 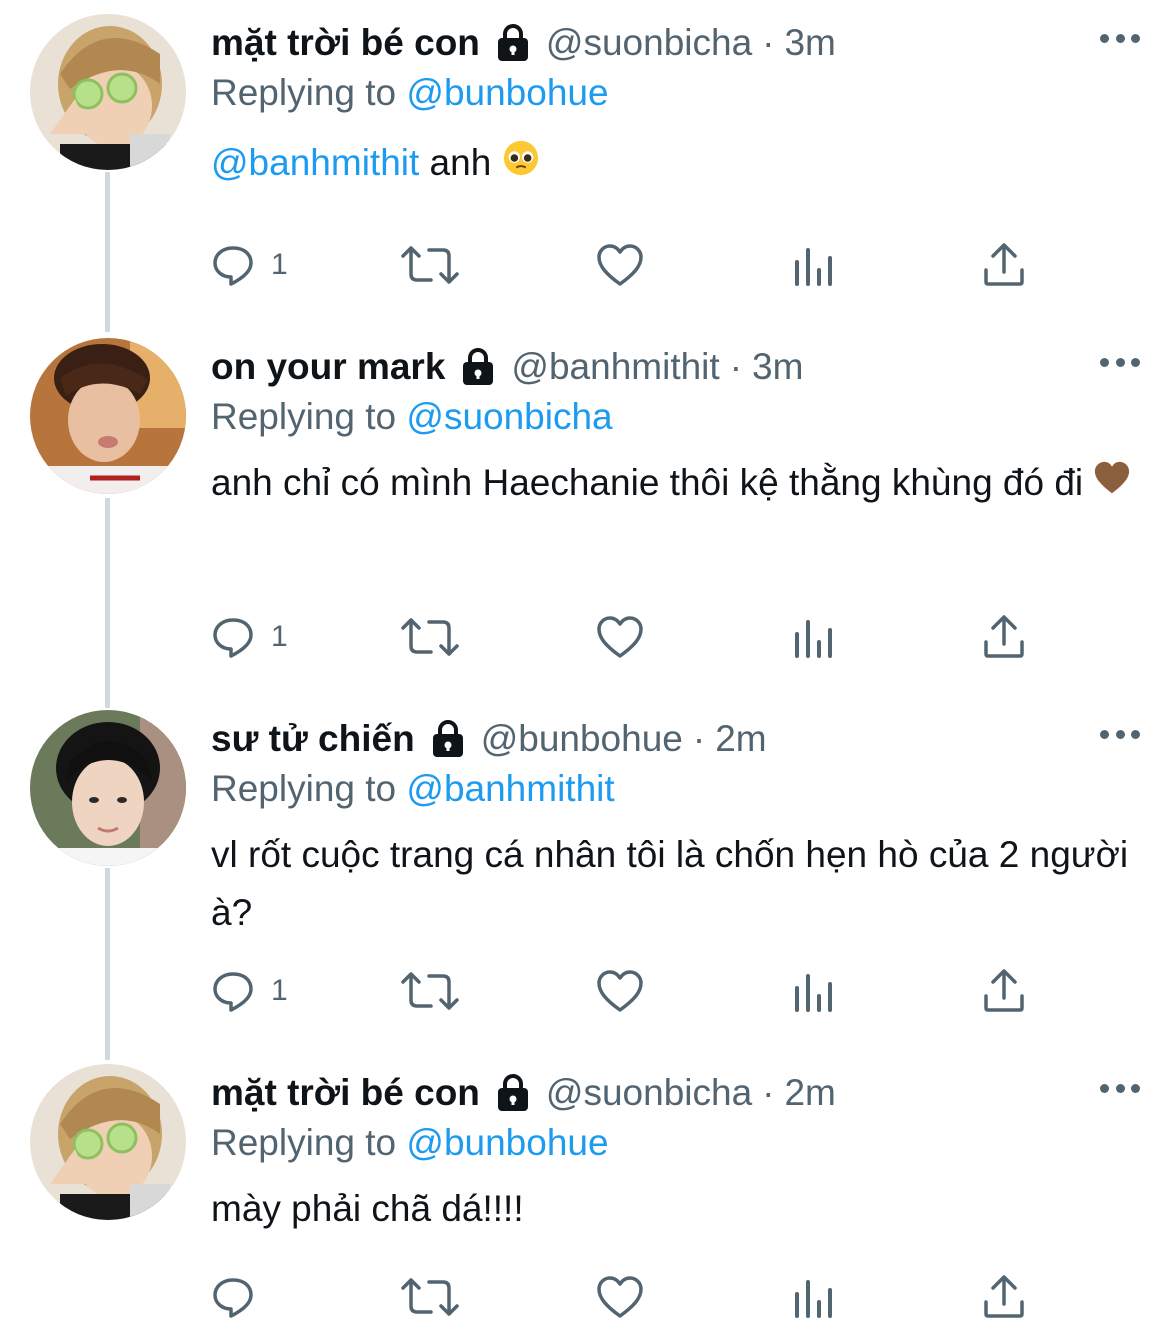 What do you see at coordinates (675, 417) in the screenshot?
I see `replying-to-line: Replying to @suonbicha` at bounding box center [675, 417].